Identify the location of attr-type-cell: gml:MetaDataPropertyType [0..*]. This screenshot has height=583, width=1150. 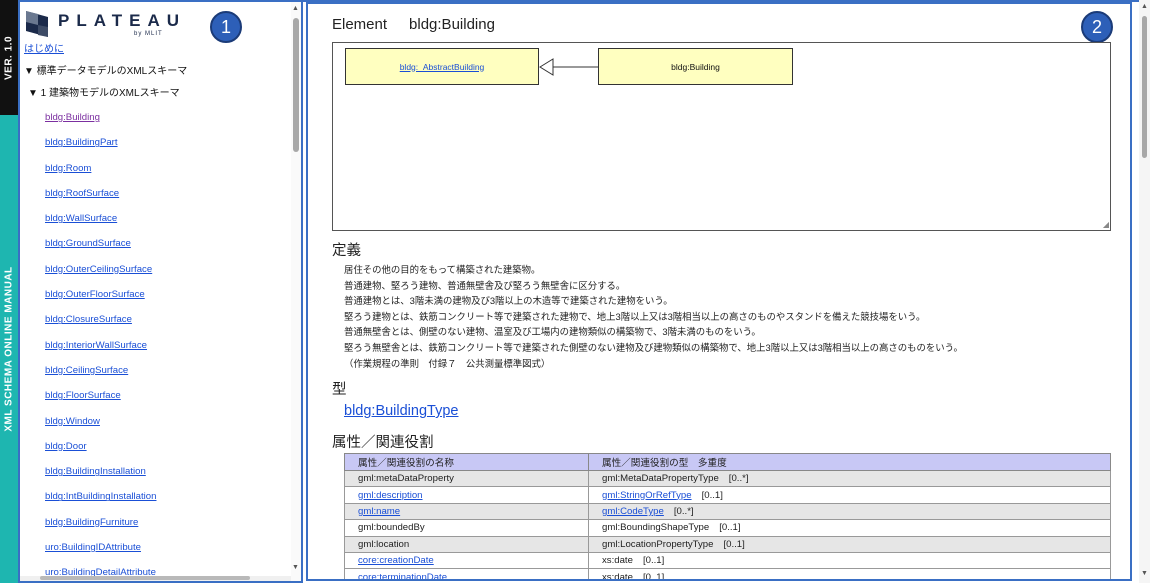
(849, 478).